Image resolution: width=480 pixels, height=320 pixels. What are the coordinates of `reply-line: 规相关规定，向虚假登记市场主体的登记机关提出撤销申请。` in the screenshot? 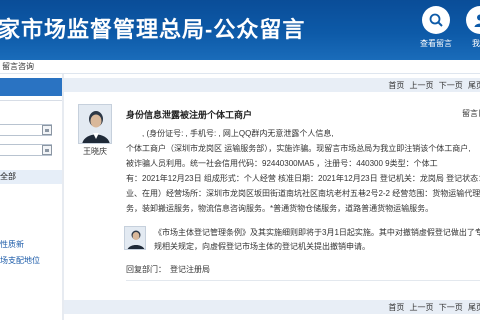 It's located at (262, 246).